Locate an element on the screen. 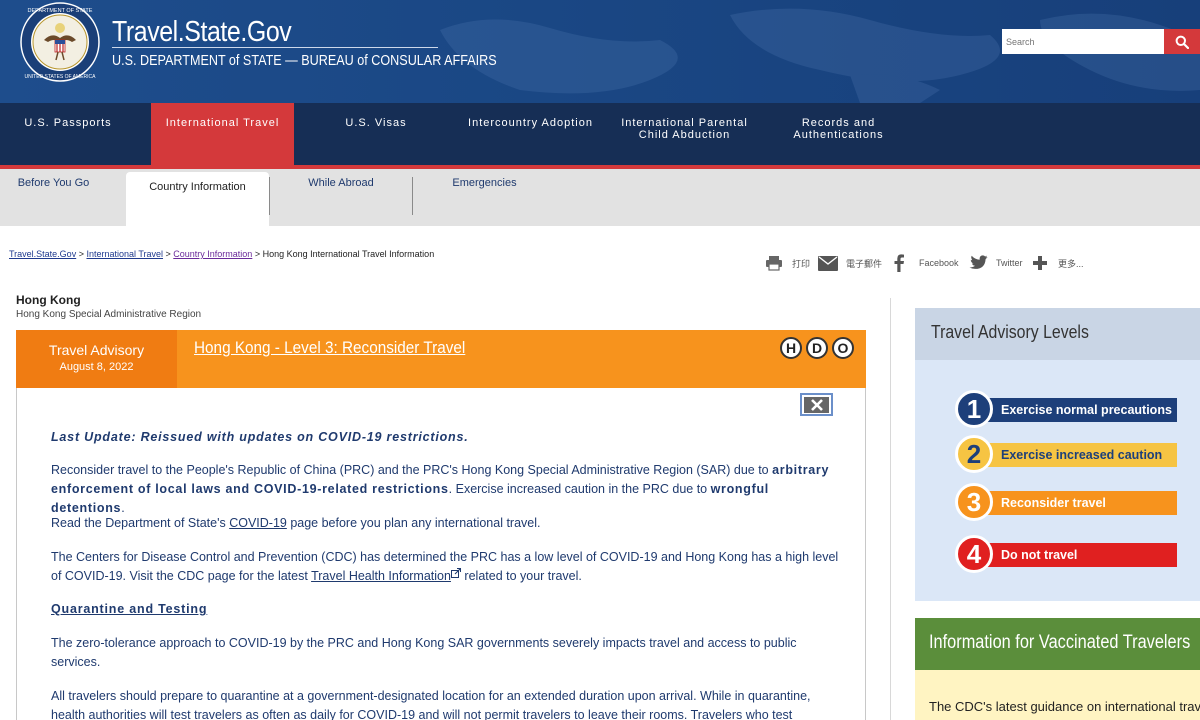 This screenshot has width=1200, height=720. level-4-label: Do not travel is located at coordinates (1076, 555).